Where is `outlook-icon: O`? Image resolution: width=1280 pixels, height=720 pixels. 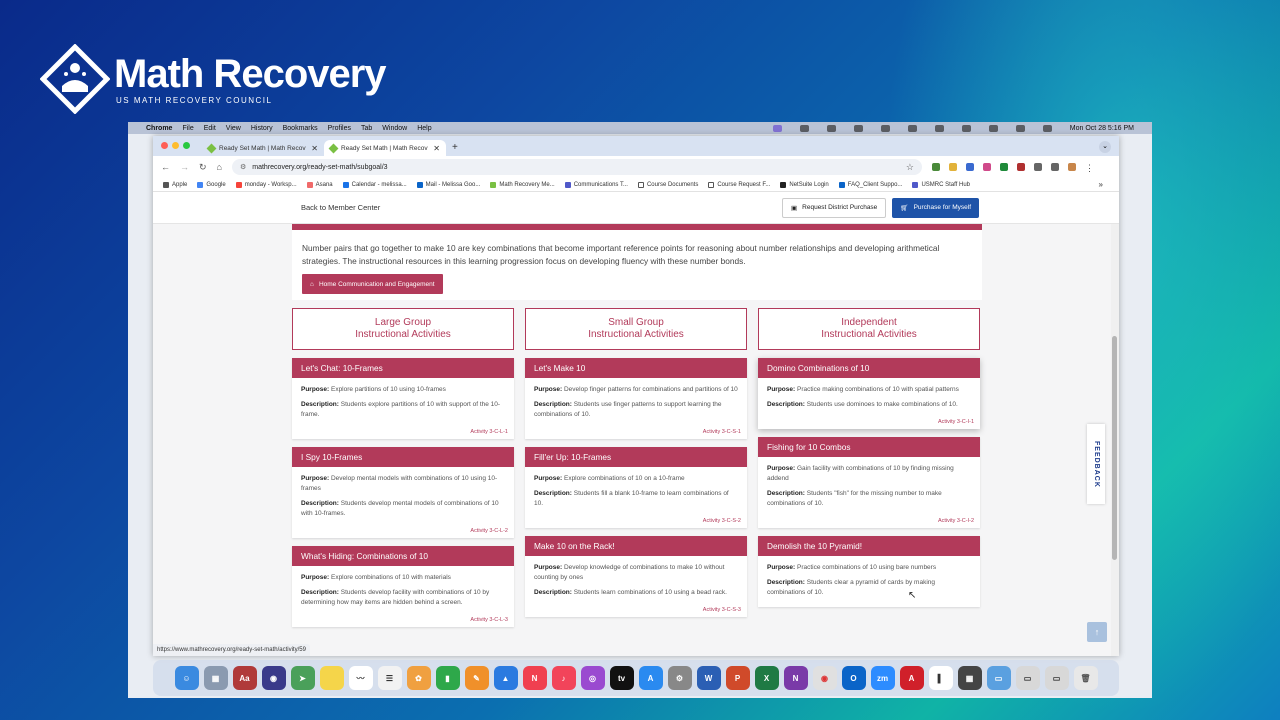
outlook-icon: O is located at coordinates (853, 678).